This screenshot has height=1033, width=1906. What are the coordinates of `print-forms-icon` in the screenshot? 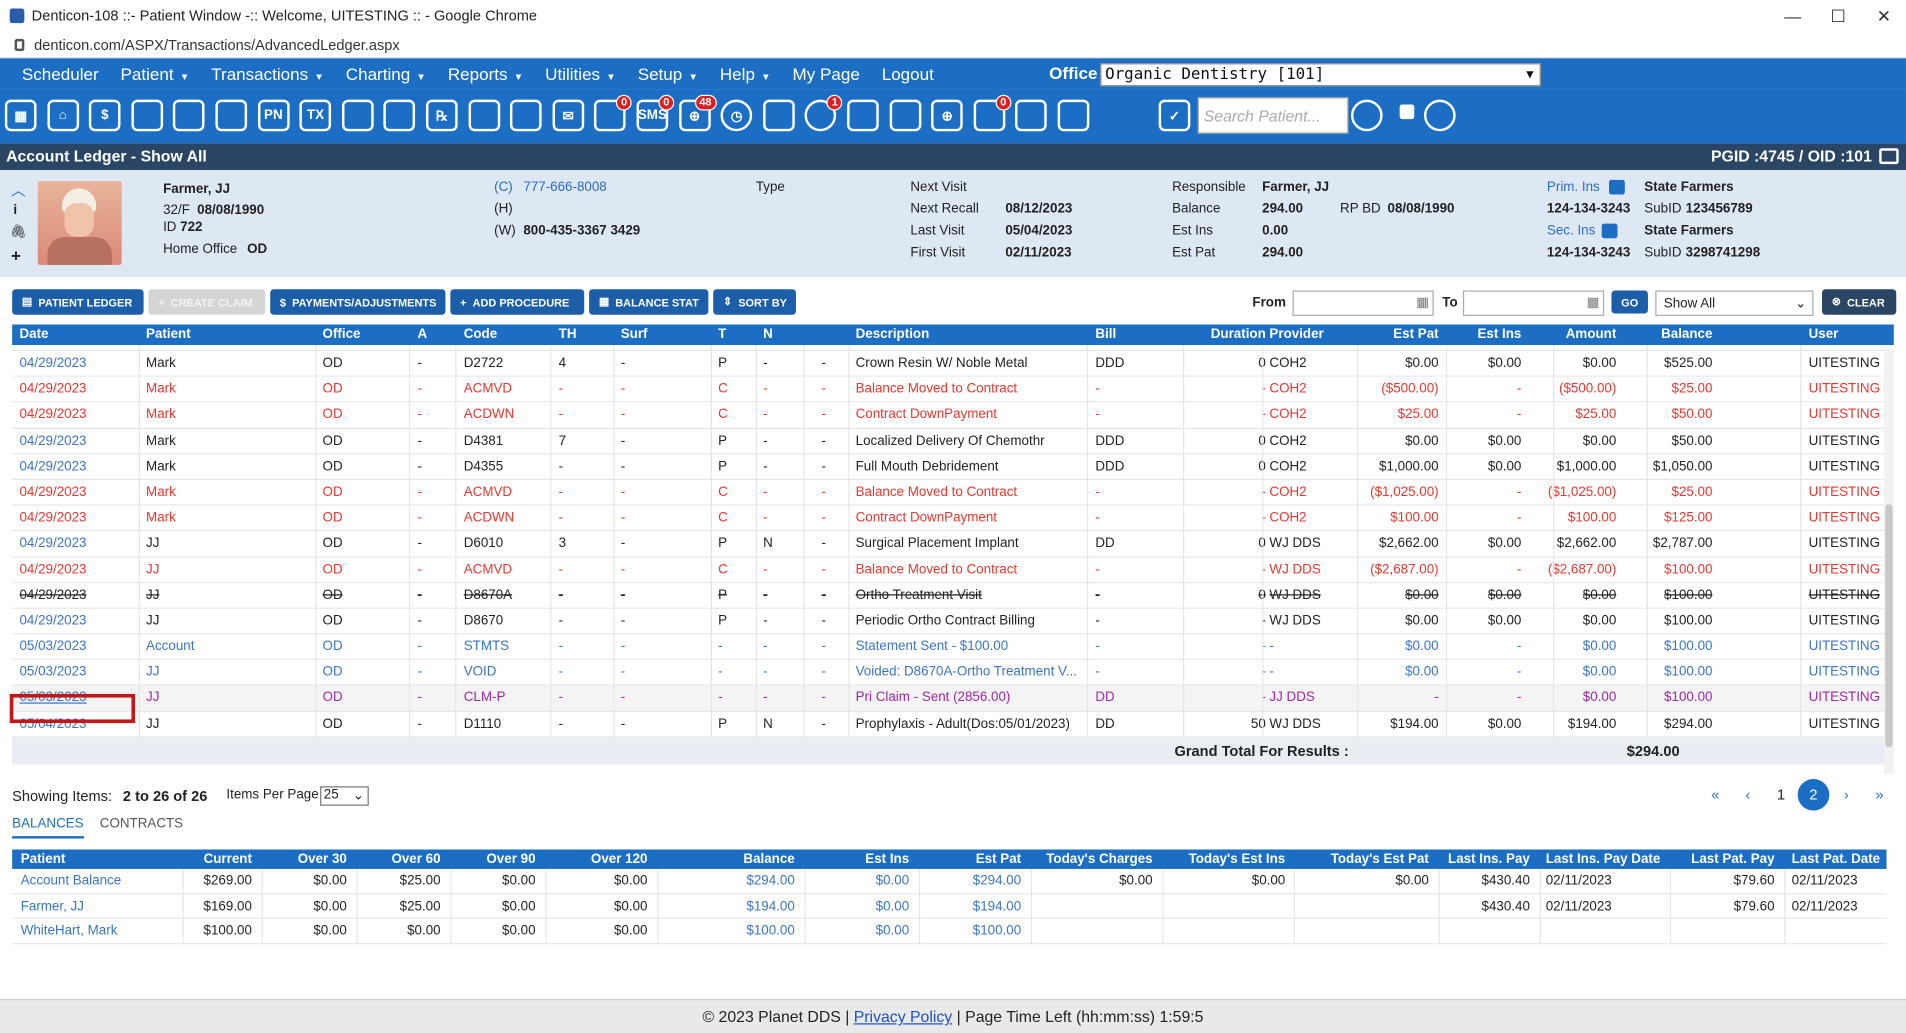 It's located at (526, 115).